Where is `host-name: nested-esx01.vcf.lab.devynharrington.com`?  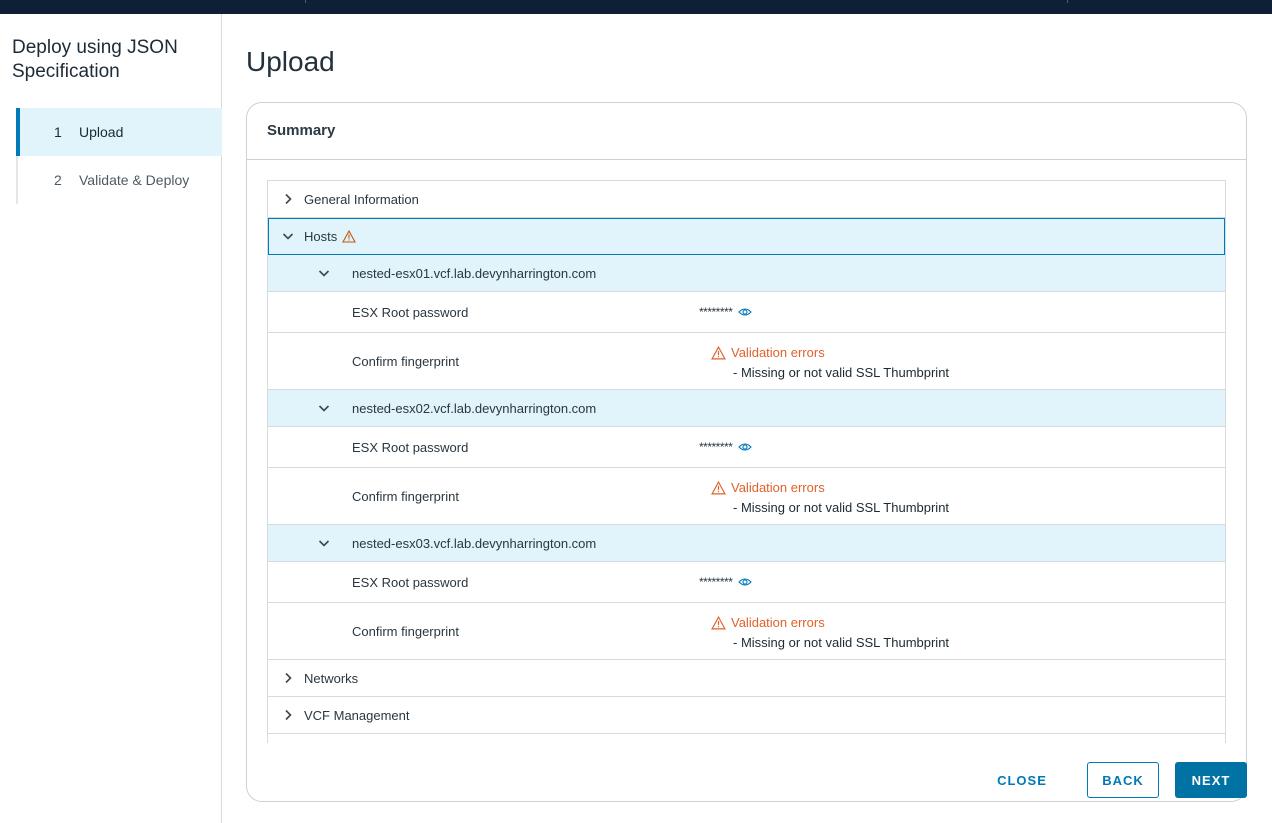 host-name: nested-esx01.vcf.lab.devynharrington.com is located at coordinates (474, 273).